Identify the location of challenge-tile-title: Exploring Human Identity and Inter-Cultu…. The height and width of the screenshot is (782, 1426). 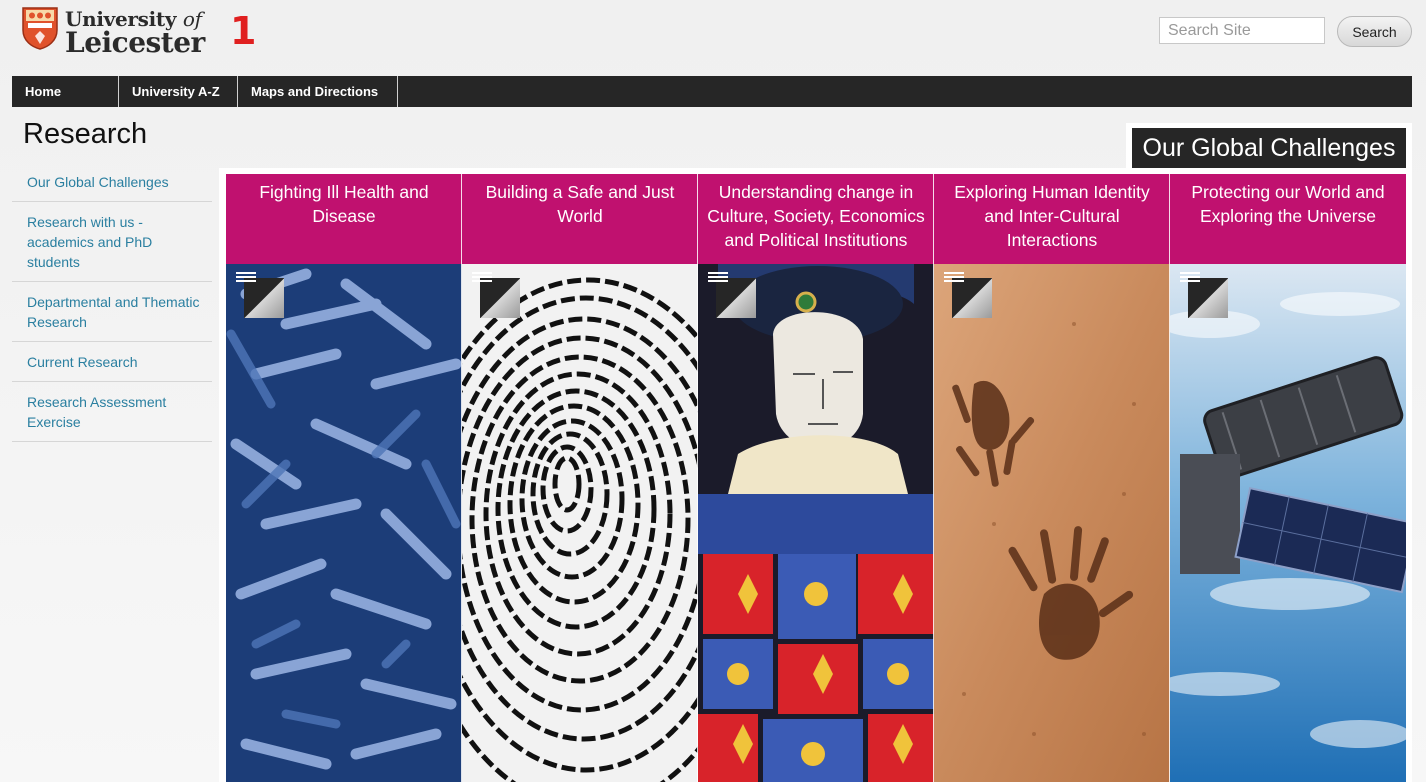
(1052, 219).